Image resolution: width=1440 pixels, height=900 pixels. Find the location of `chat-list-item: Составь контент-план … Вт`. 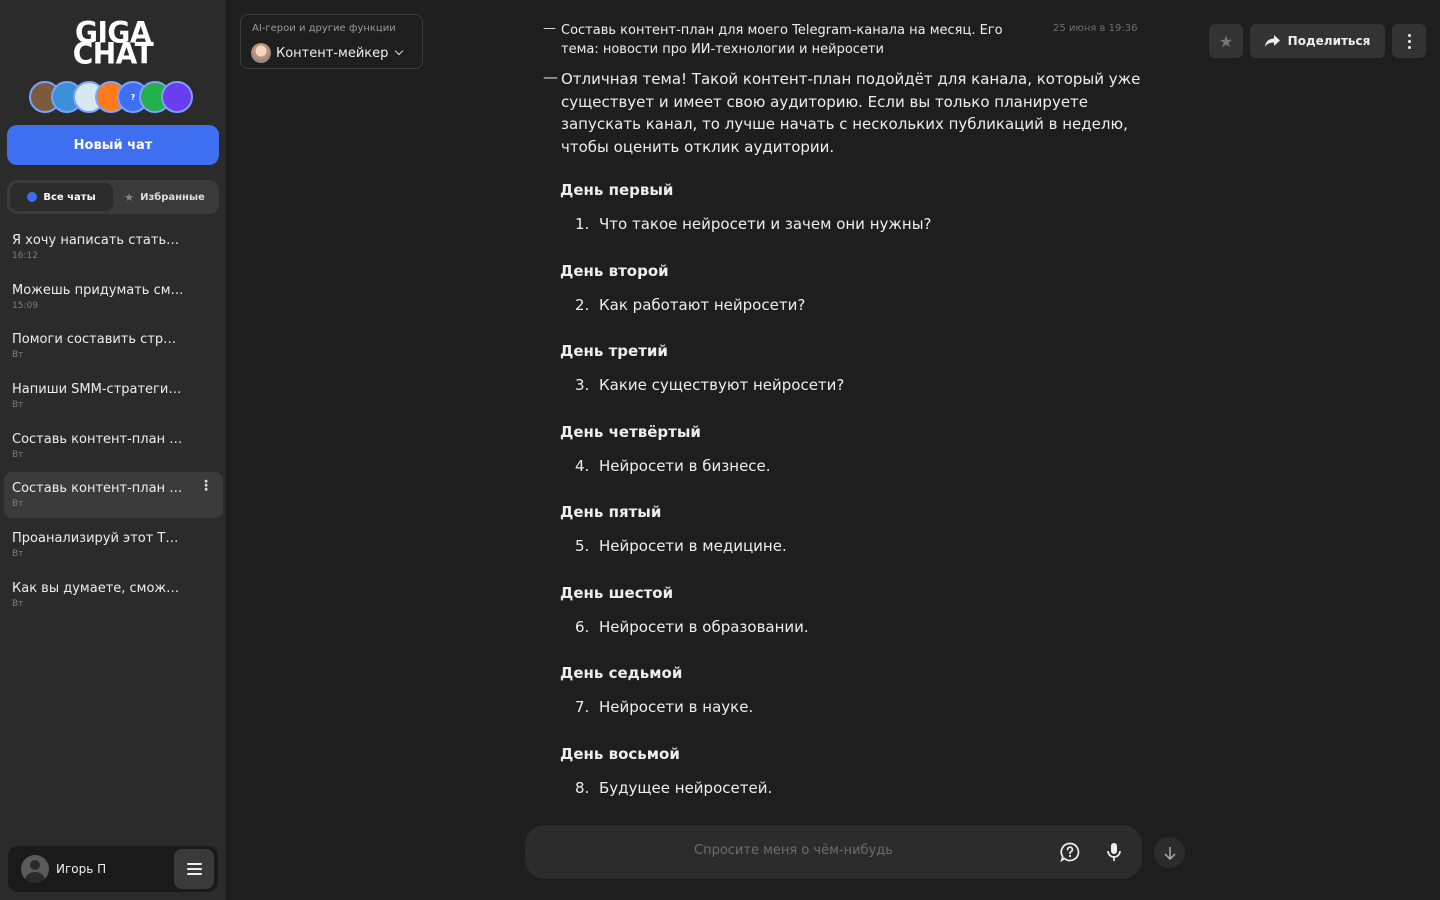

chat-list-item: Составь контент-план … Вт is located at coordinates (113, 446).